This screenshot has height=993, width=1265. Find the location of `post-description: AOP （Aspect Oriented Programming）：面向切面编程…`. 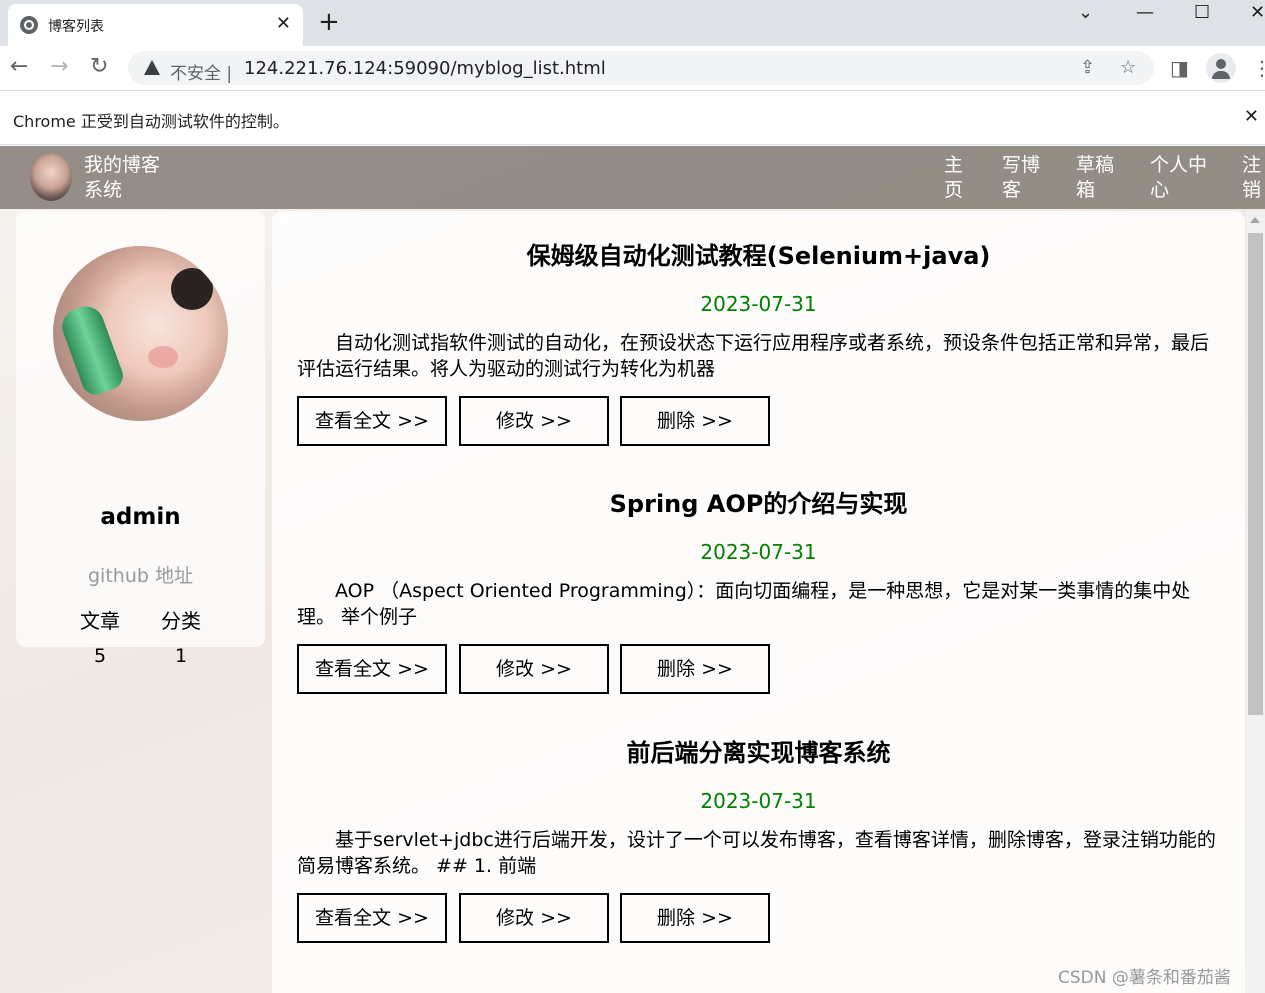

post-description: AOP （Aspect Oriented Programming）：面向切面编程… is located at coordinates (744, 604).